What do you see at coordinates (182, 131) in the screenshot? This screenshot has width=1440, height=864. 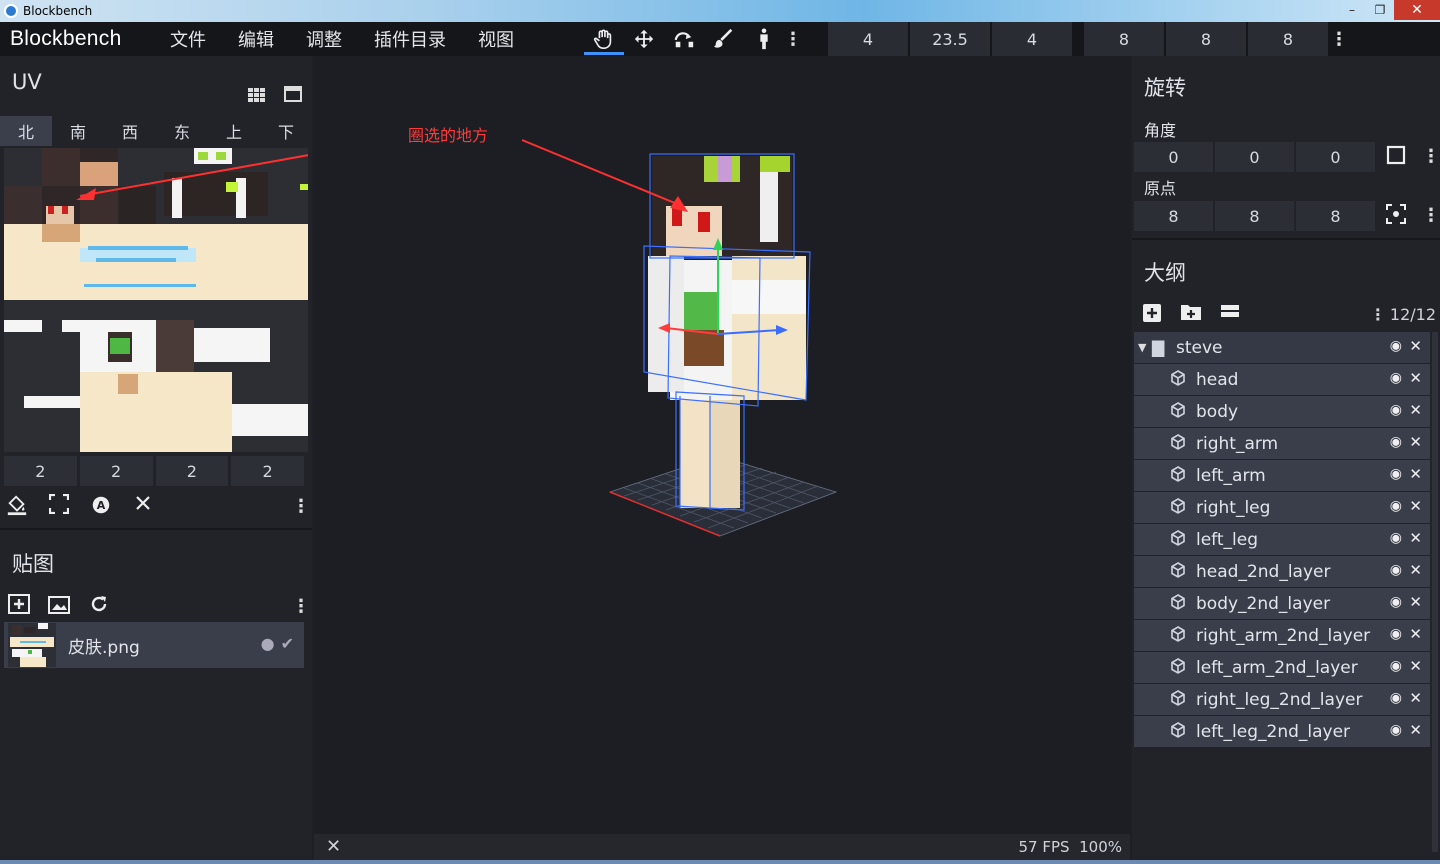 I see `tab-east: 东` at bounding box center [182, 131].